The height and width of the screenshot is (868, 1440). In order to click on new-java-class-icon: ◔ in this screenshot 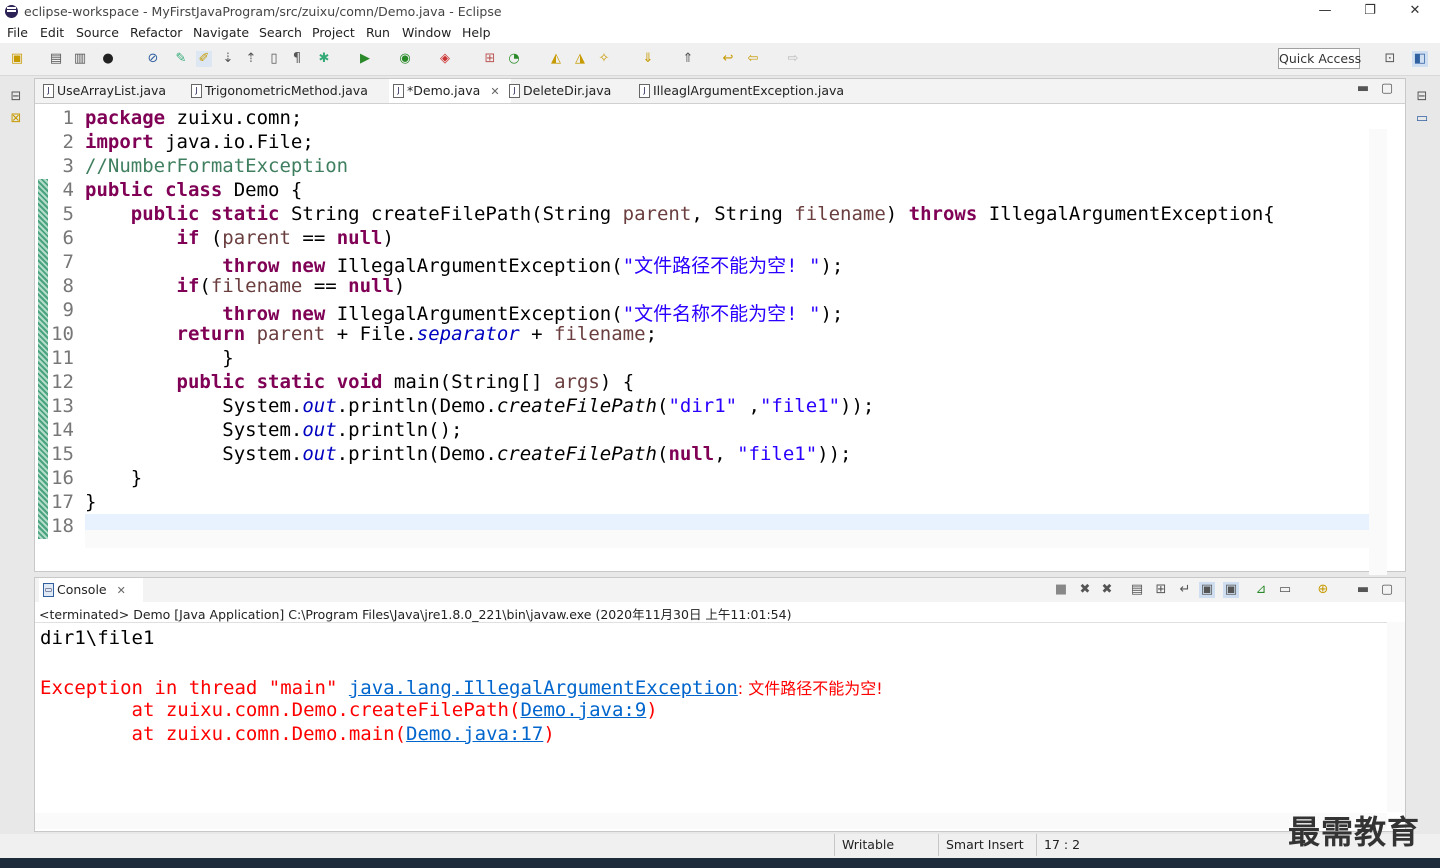, I will do `click(514, 59)`.